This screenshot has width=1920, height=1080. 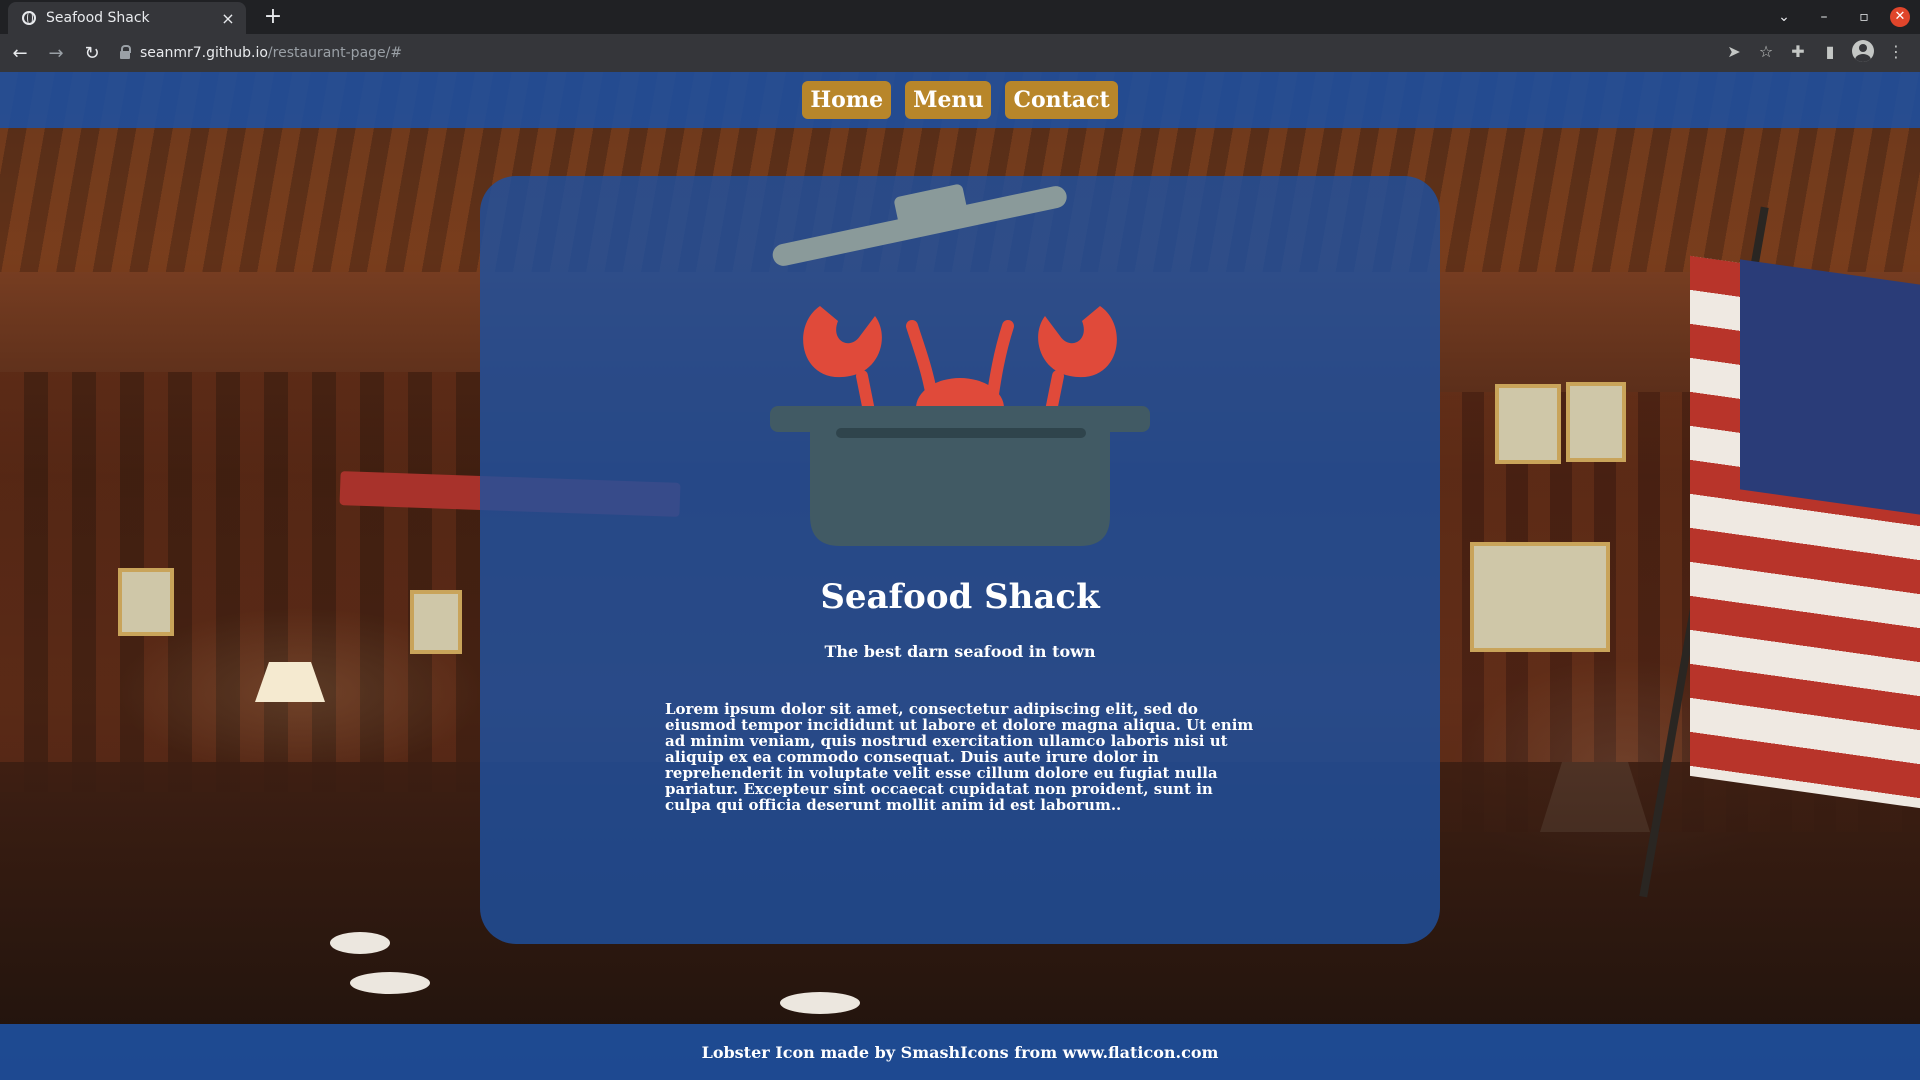 What do you see at coordinates (29, 18) in the screenshot?
I see `globe-icon` at bounding box center [29, 18].